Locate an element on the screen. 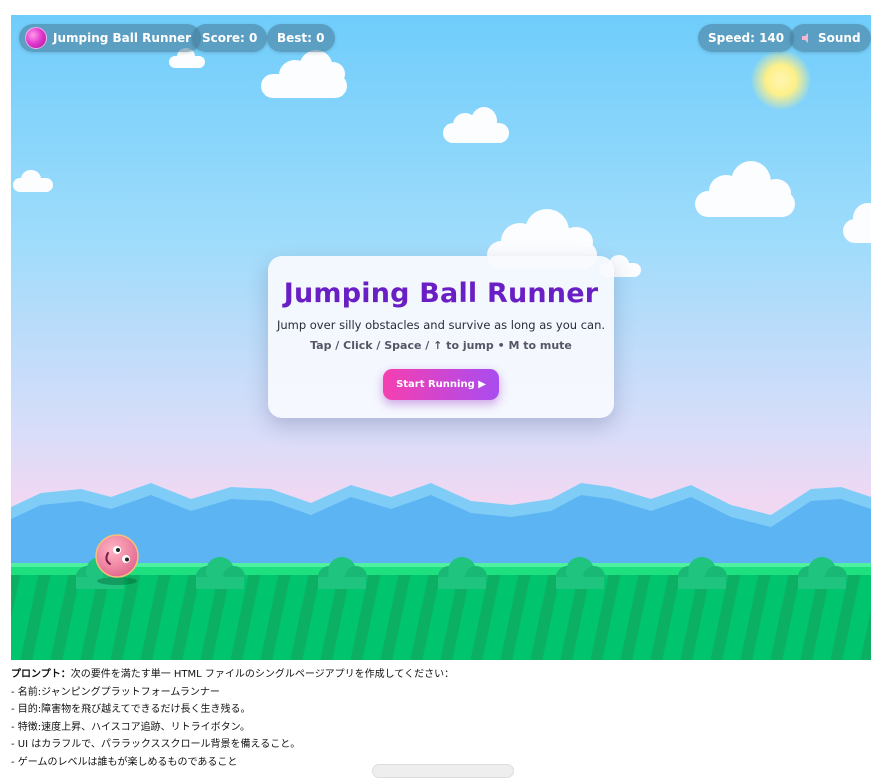 The width and height of the screenshot is (875, 778). prompt-line: - UI はカラフルで、パララックススクロール背景を備えること。 is located at coordinates (156, 744).